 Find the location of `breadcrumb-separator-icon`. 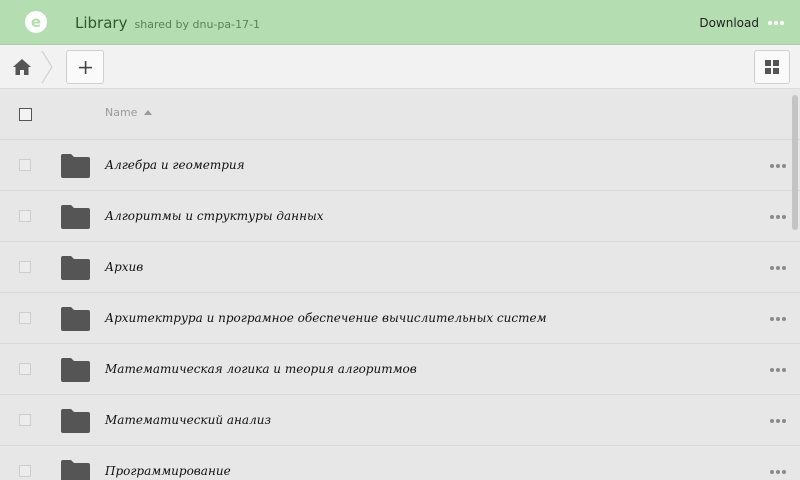

breadcrumb-separator-icon is located at coordinates (47, 67).